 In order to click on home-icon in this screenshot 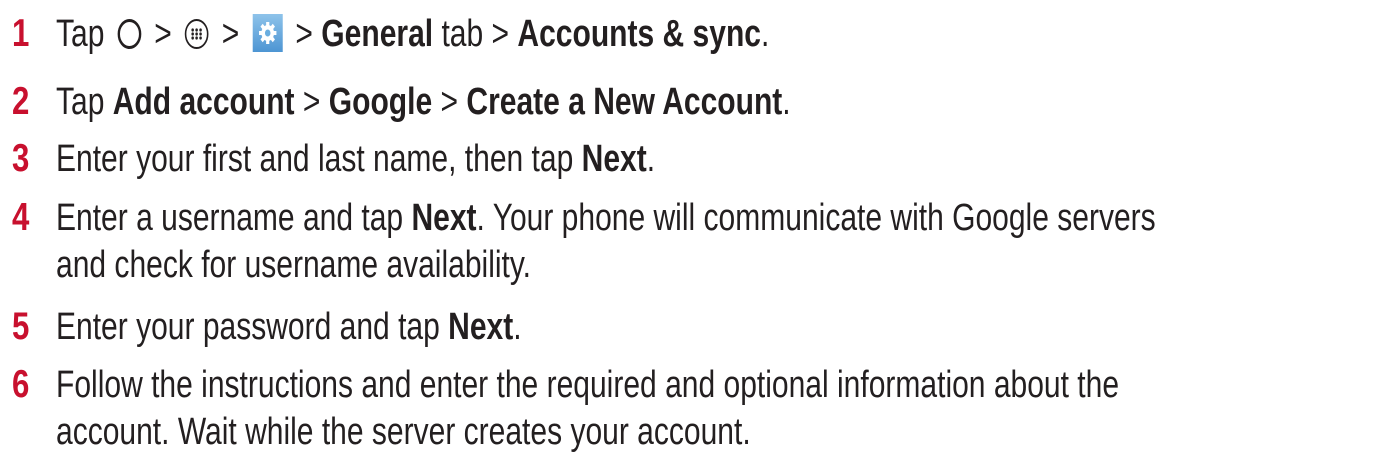, I will do `click(129, 33)`.